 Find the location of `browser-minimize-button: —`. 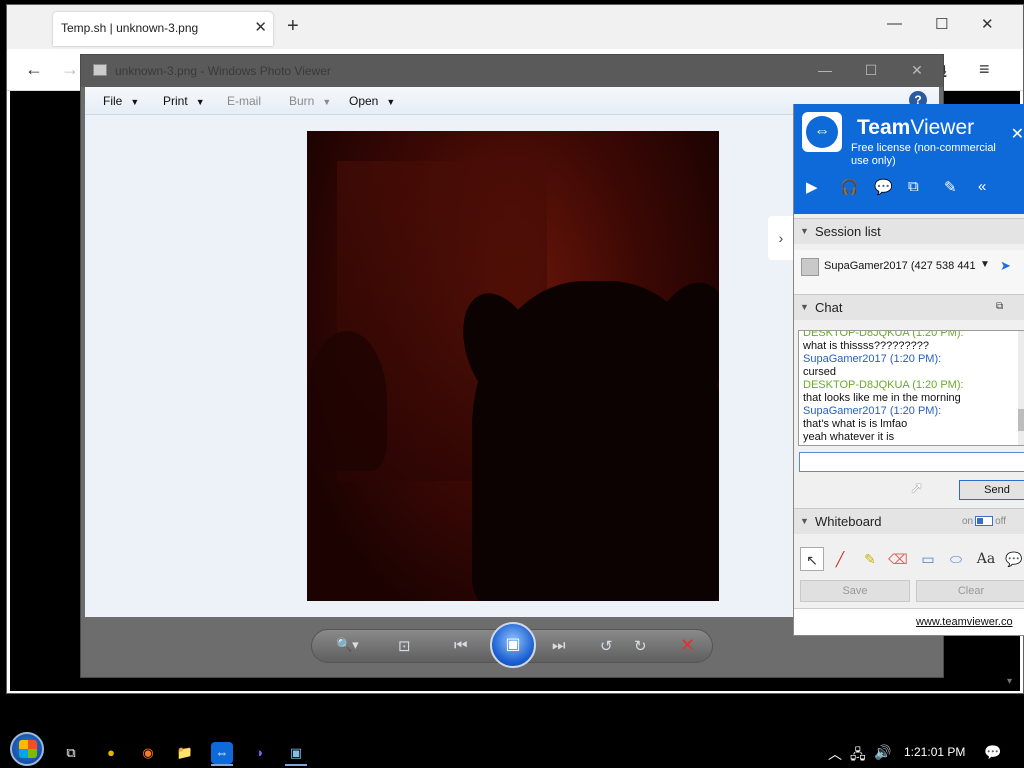

browser-minimize-button: — is located at coordinates (894, 23).